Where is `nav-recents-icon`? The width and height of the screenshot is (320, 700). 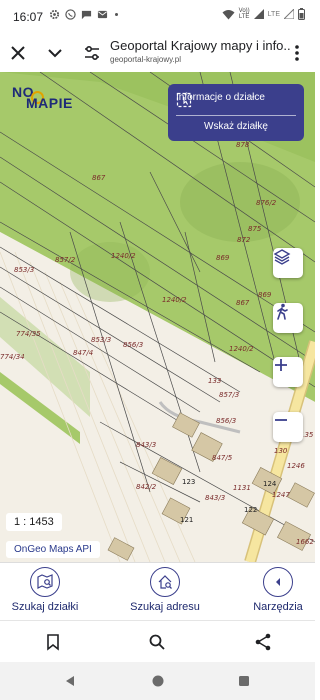 nav-recents-icon is located at coordinates (244, 681).